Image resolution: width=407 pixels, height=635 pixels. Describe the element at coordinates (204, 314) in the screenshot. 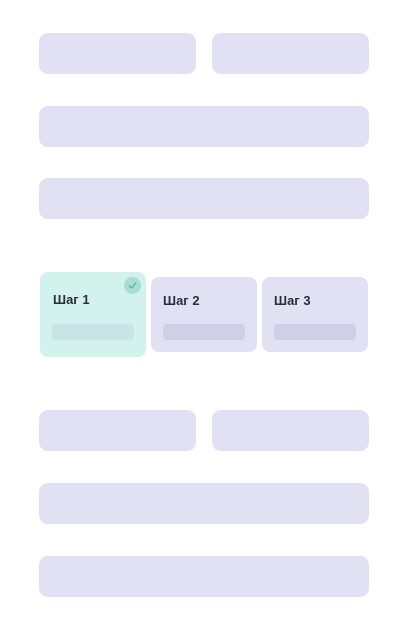

I see `step-card-2: Шаг 2` at that location.